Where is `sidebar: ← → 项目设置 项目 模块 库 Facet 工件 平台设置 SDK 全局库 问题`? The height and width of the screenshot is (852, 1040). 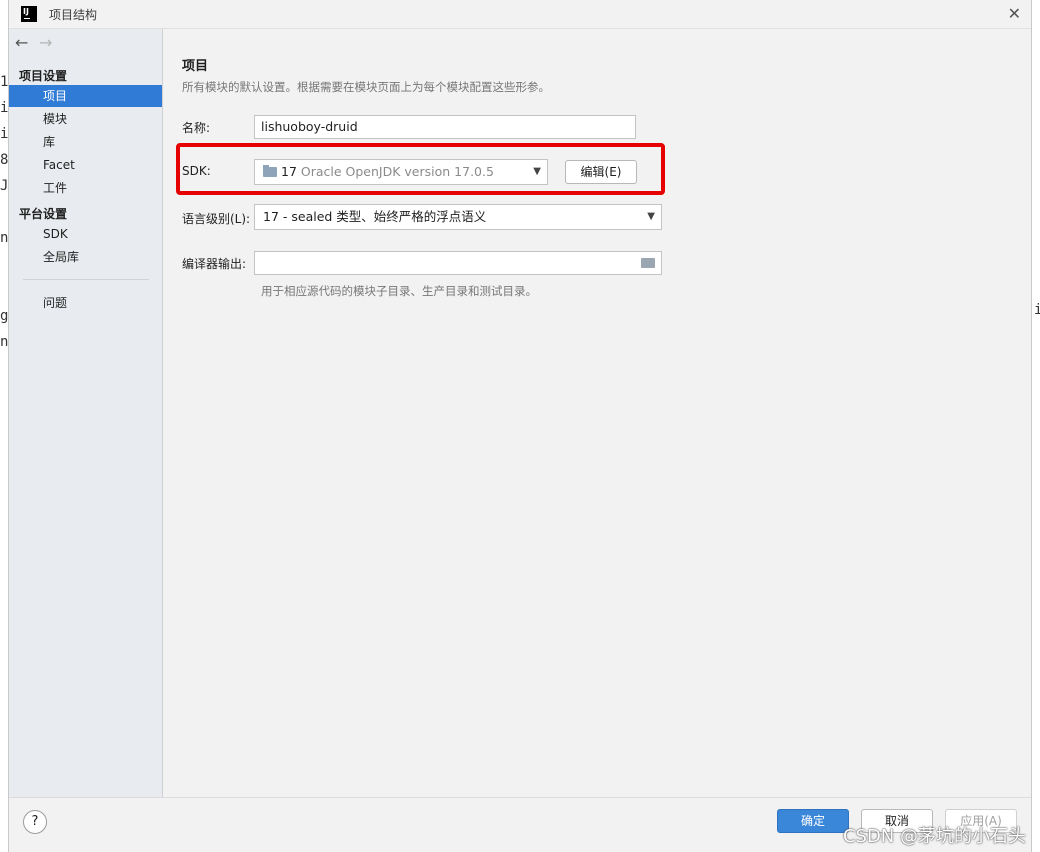 sidebar: ← → 项目设置 项目 模块 库 Facet 工件 平台设置 SDK 全局库 问题 is located at coordinates (86, 413).